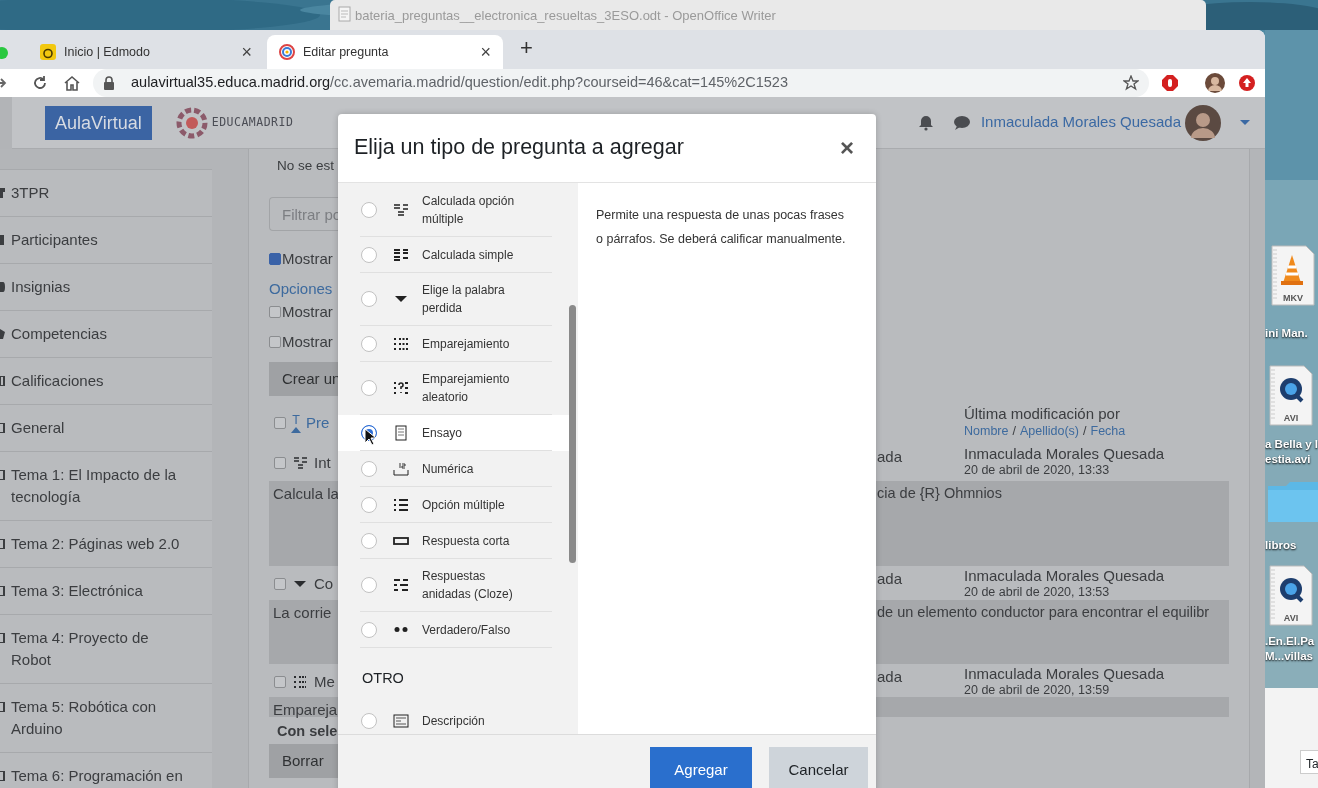 The width and height of the screenshot is (1318, 788). Describe the element at coordinates (106, 334) in the screenshot. I see `sidebar-item: Competencias` at that location.